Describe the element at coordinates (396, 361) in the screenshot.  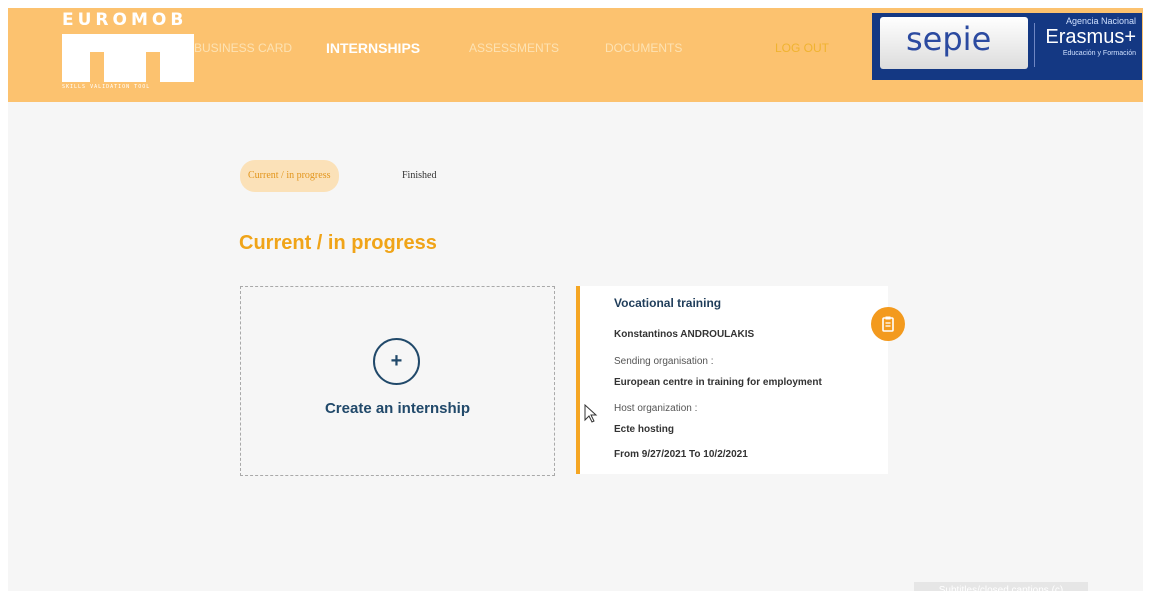
I see `plus-icon: +` at that location.